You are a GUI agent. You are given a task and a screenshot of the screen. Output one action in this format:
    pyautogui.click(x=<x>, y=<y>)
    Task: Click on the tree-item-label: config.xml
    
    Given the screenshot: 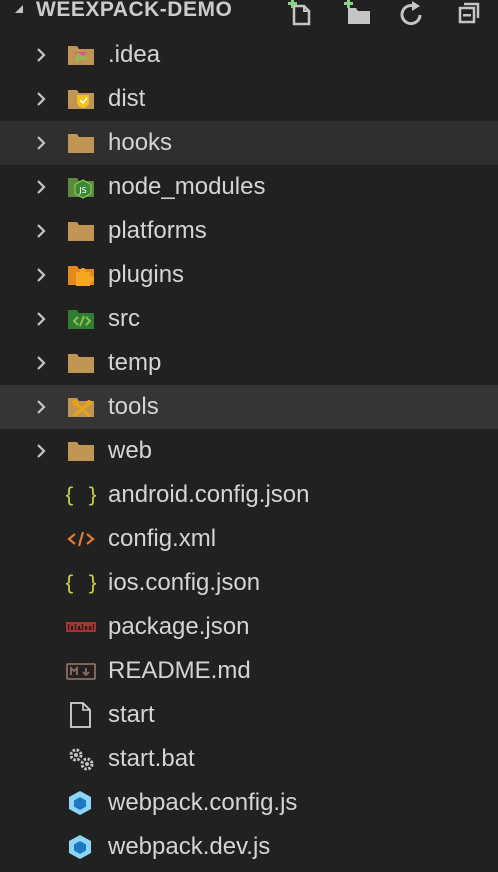 What is the action you would take?
    pyautogui.click(x=162, y=538)
    